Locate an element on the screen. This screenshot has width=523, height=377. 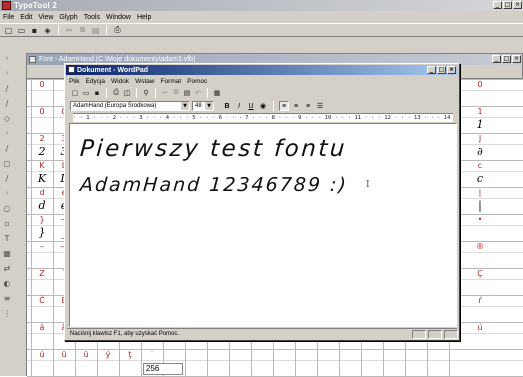
glyph-cell-label: } is located at coordinates (42, 220).